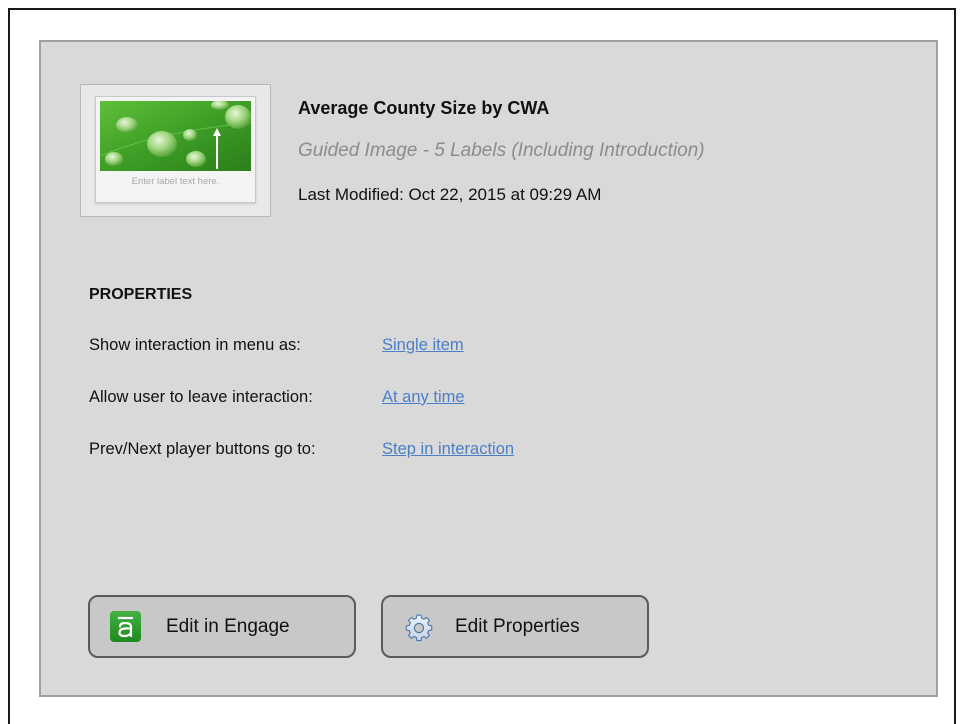  What do you see at coordinates (201, 397) in the screenshot?
I see `property-label-allow-leave: Allow user to leave interaction:` at bounding box center [201, 397].